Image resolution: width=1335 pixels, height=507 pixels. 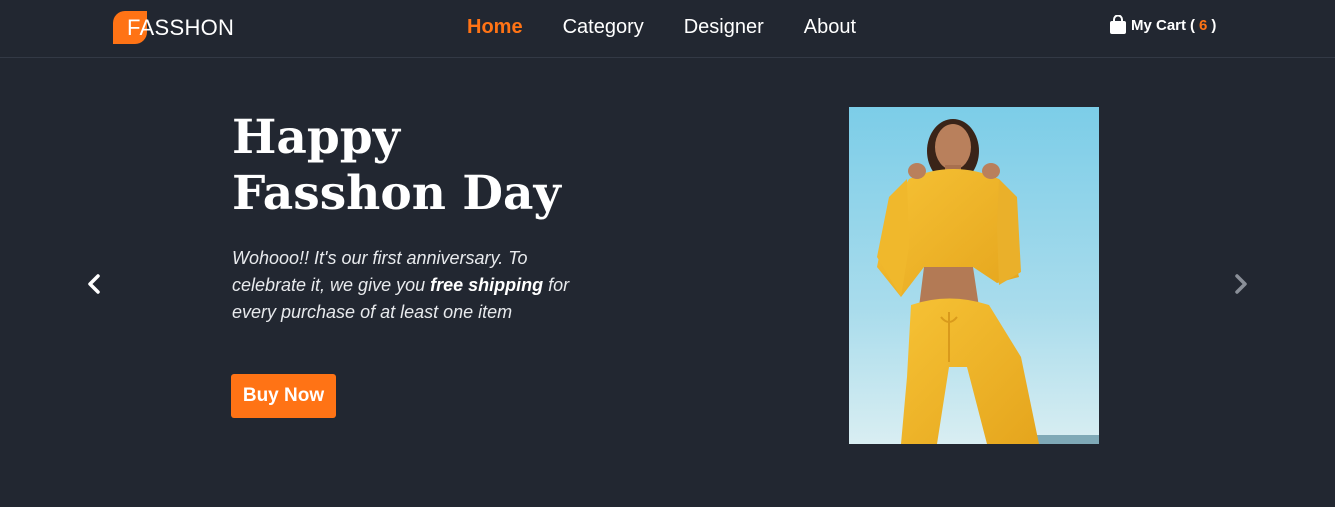 I want to click on hero-model-image, so click(x=974, y=275).